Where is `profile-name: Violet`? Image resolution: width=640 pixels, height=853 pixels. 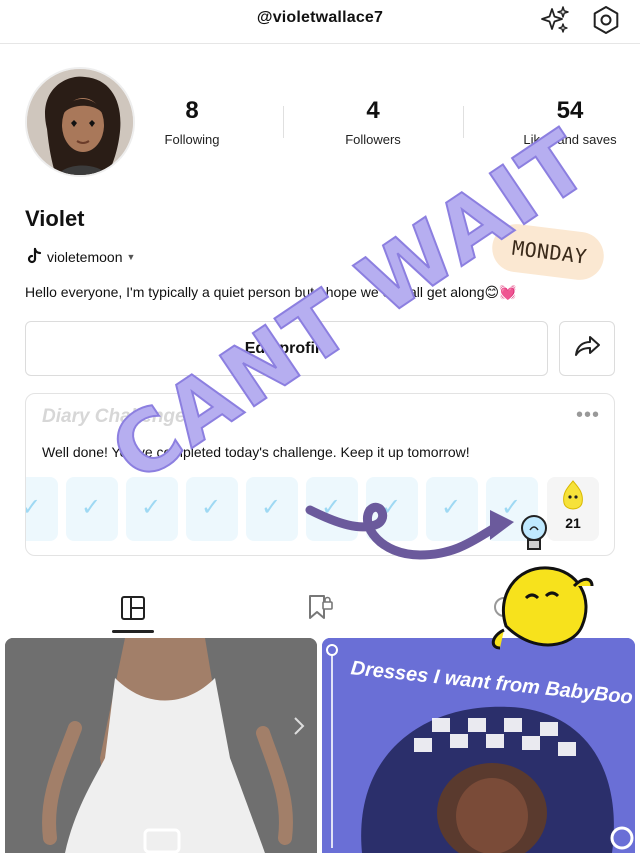 profile-name: Violet is located at coordinates (55, 218).